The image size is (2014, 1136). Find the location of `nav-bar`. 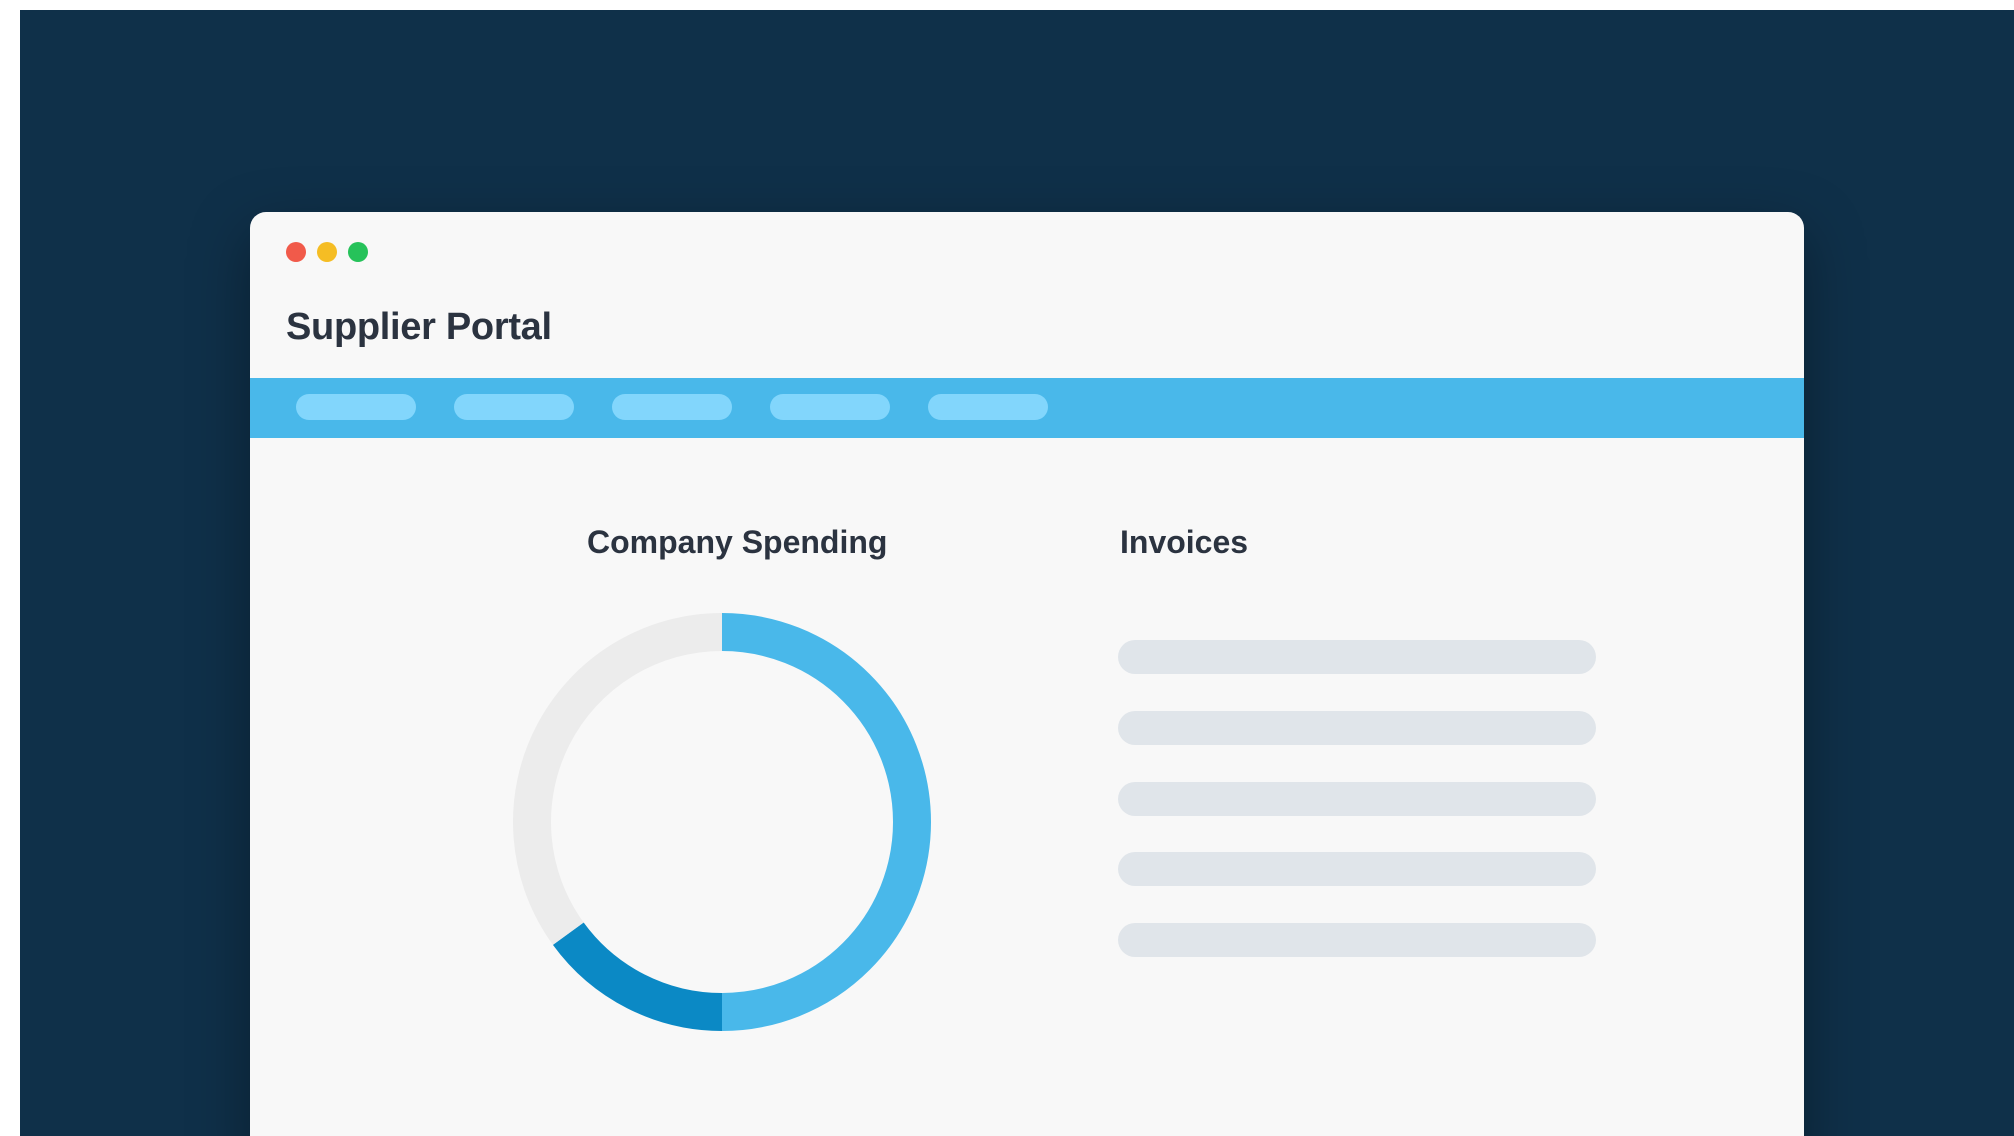

nav-bar is located at coordinates (1027, 408).